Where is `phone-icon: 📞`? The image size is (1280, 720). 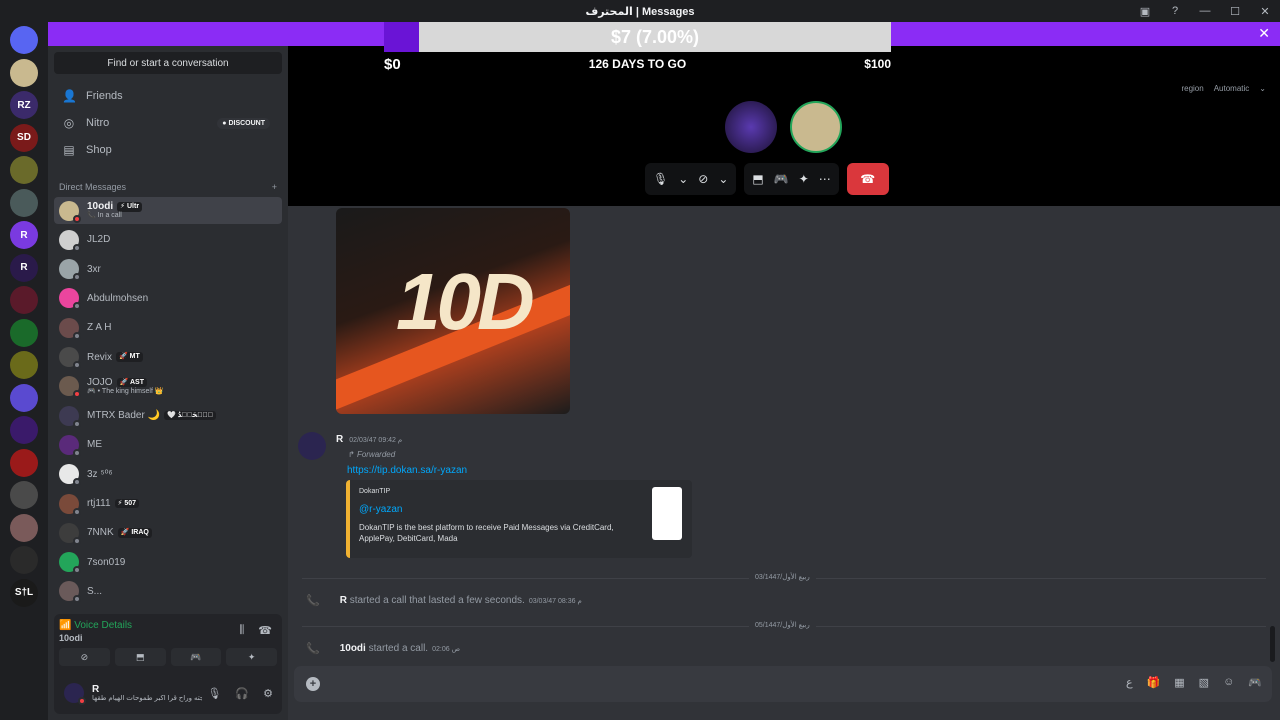 phone-icon: 📞 is located at coordinates (313, 649).